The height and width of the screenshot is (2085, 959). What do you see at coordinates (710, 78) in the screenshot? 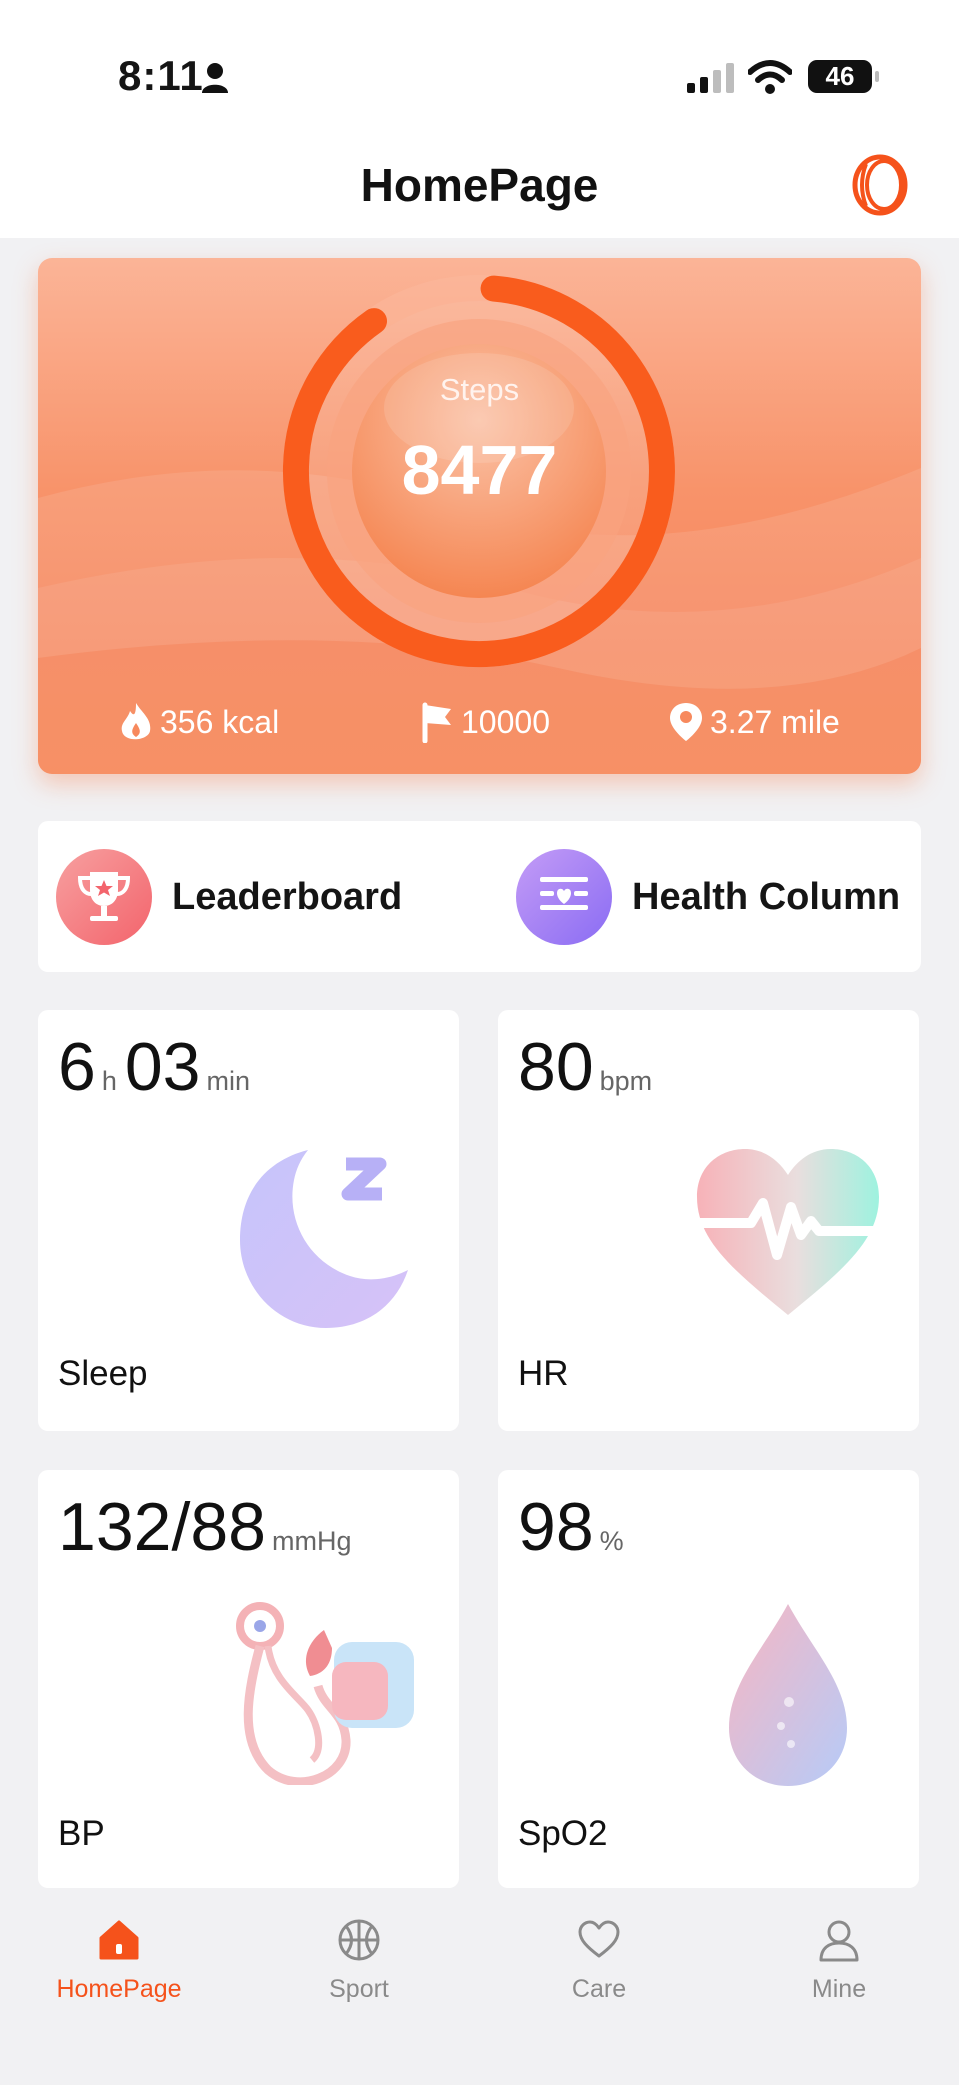
I see `cellular-signal-icon` at bounding box center [710, 78].